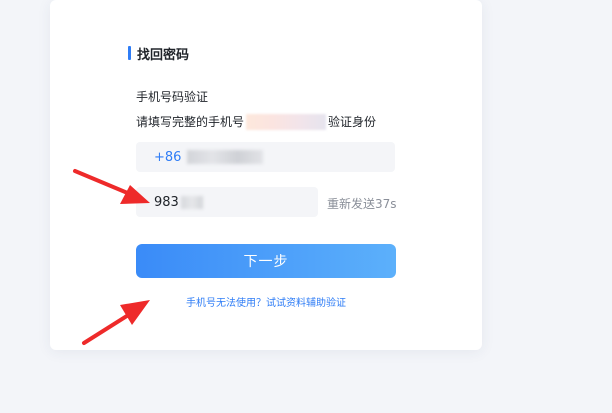  What do you see at coordinates (166, 202) in the screenshot?
I see `code-value: 983` at bounding box center [166, 202].